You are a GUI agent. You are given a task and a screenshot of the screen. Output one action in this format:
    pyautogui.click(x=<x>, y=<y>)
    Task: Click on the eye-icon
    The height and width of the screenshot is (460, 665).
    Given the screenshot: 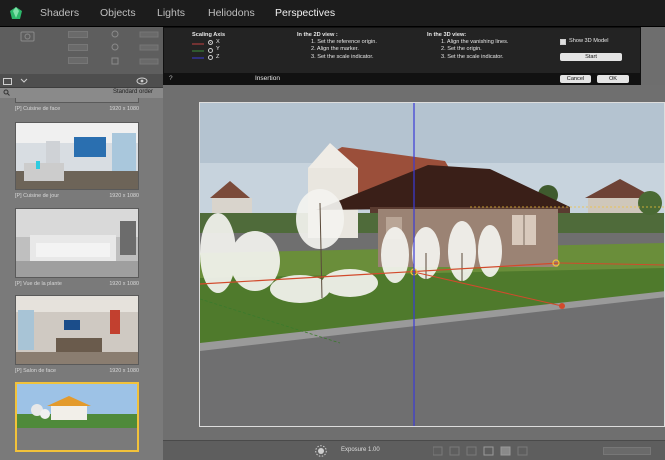 What is the action you would take?
    pyautogui.click(x=142, y=81)
    